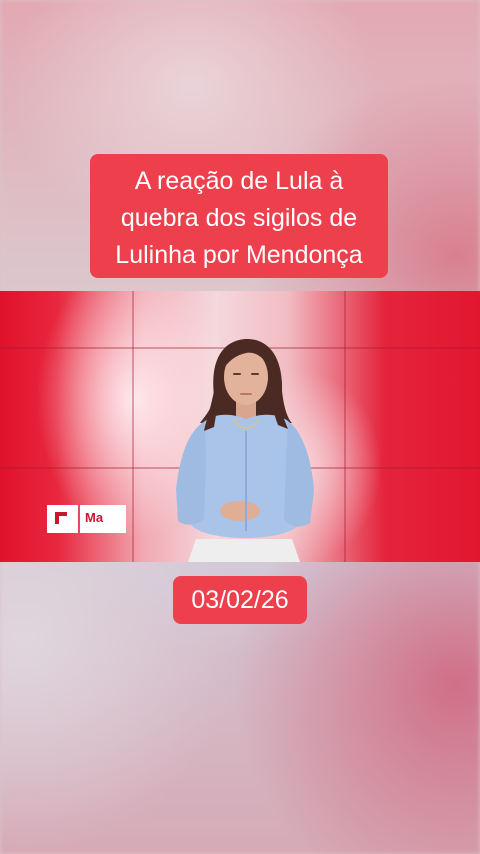 The width and height of the screenshot is (480, 854). Describe the element at coordinates (94, 517) in the screenshot. I see `channel-logo-text: Ma` at that location.